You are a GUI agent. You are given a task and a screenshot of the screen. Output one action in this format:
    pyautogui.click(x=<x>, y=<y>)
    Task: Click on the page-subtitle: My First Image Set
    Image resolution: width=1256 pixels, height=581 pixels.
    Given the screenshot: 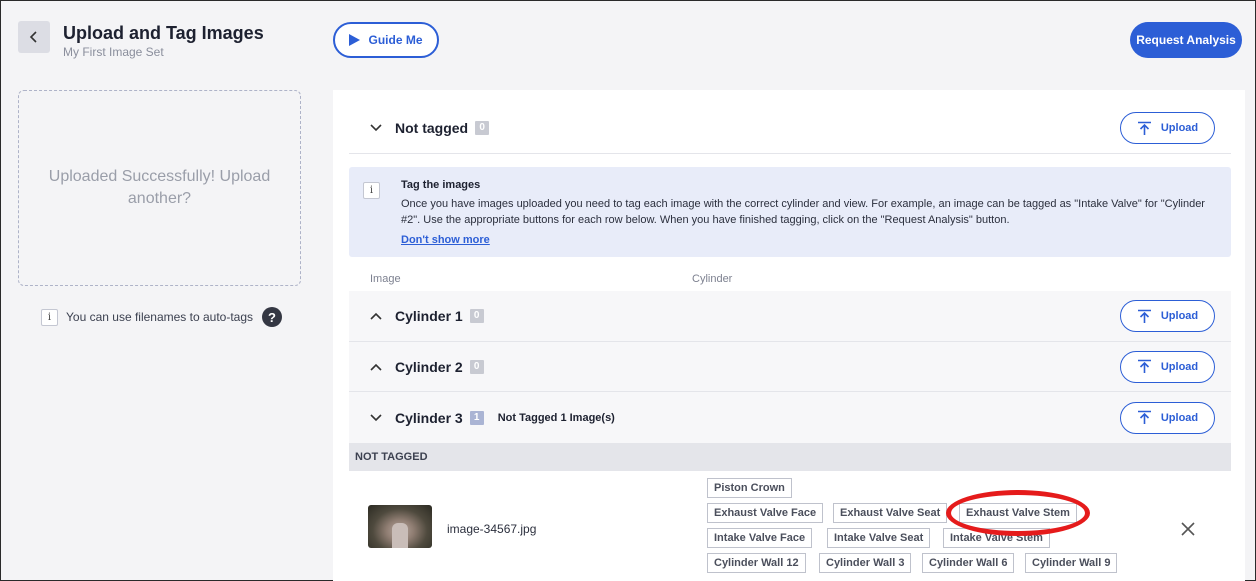 What is the action you would take?
    pyautogui.click(x=113, y=52)
    